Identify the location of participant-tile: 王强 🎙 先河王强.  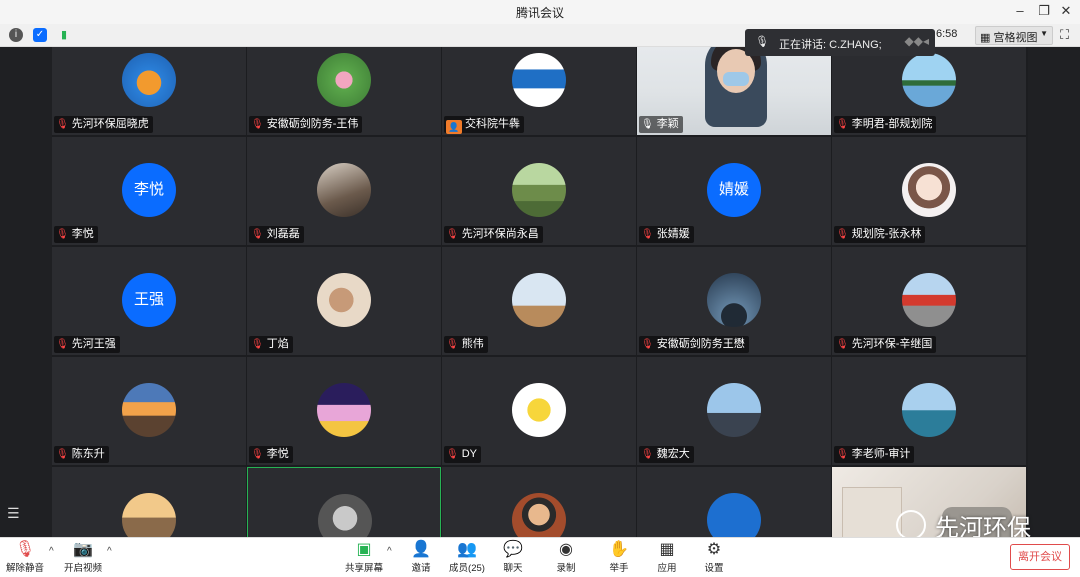
(149, 301).